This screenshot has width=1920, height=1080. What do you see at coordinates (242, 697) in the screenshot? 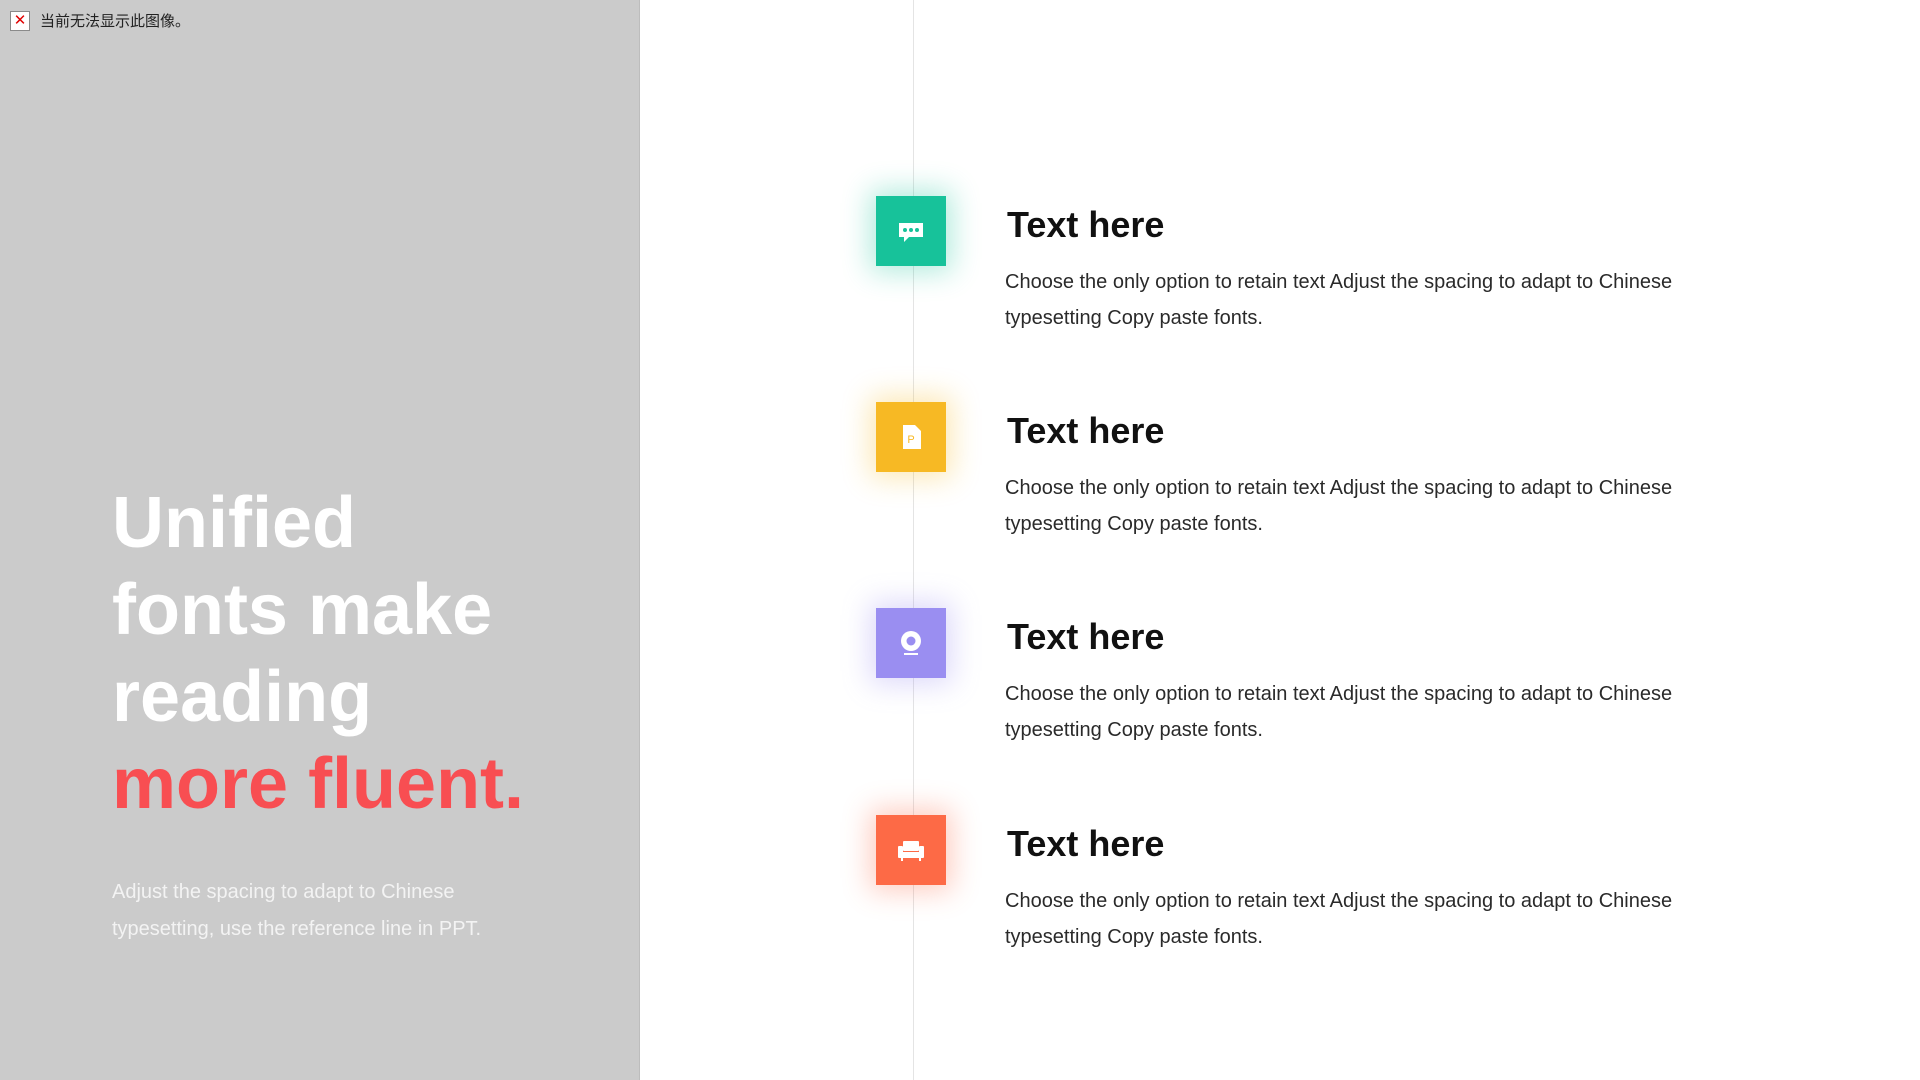
I see `headline-line-3: reading` at bounding box center [242, 697].